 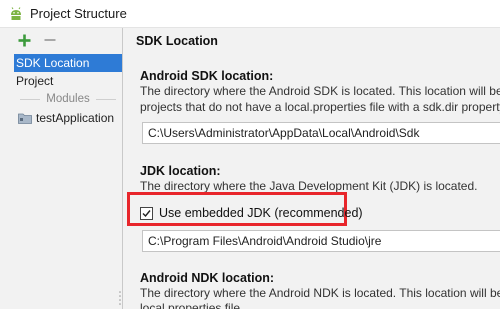 I want to click on folder-icon, so click(x=25, y=118).